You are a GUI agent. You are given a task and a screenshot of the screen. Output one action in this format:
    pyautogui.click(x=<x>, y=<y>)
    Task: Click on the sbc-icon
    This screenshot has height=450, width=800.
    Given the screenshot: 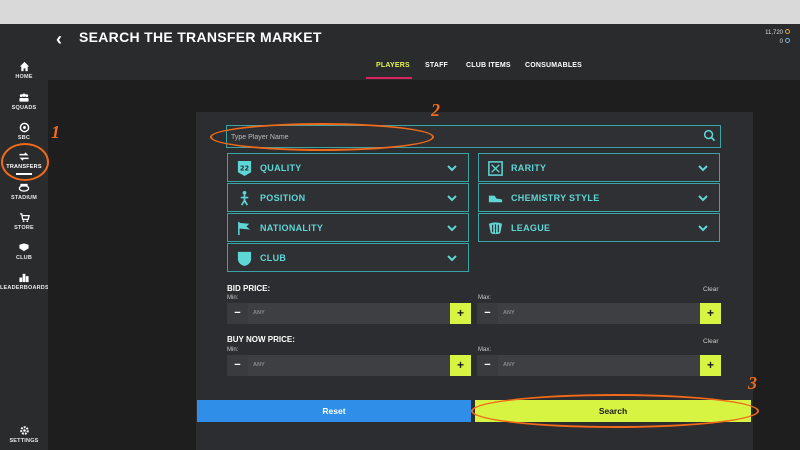 What is the action you would take?
    pyautogui.click(x=24, y=128)
    